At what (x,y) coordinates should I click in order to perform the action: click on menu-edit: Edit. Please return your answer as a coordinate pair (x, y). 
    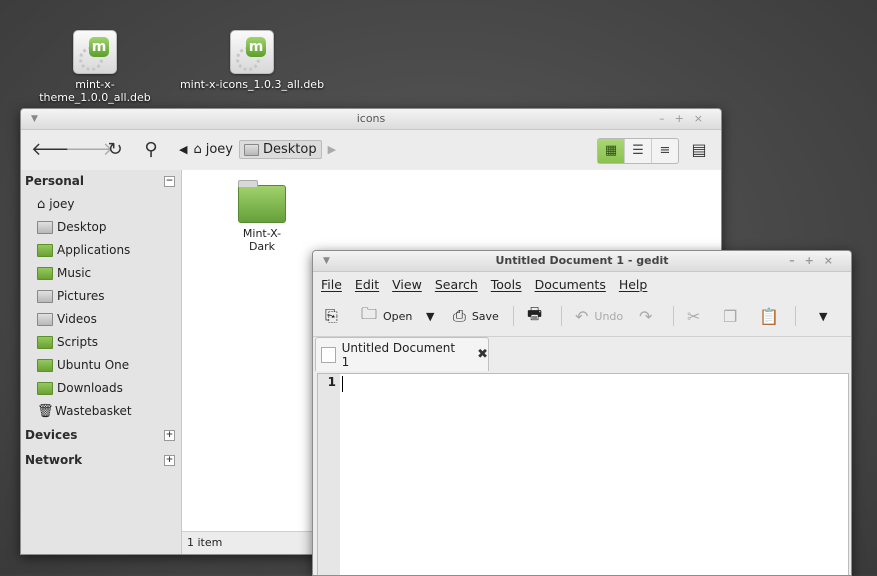
    Looking at the image, I should click on (367, 284).